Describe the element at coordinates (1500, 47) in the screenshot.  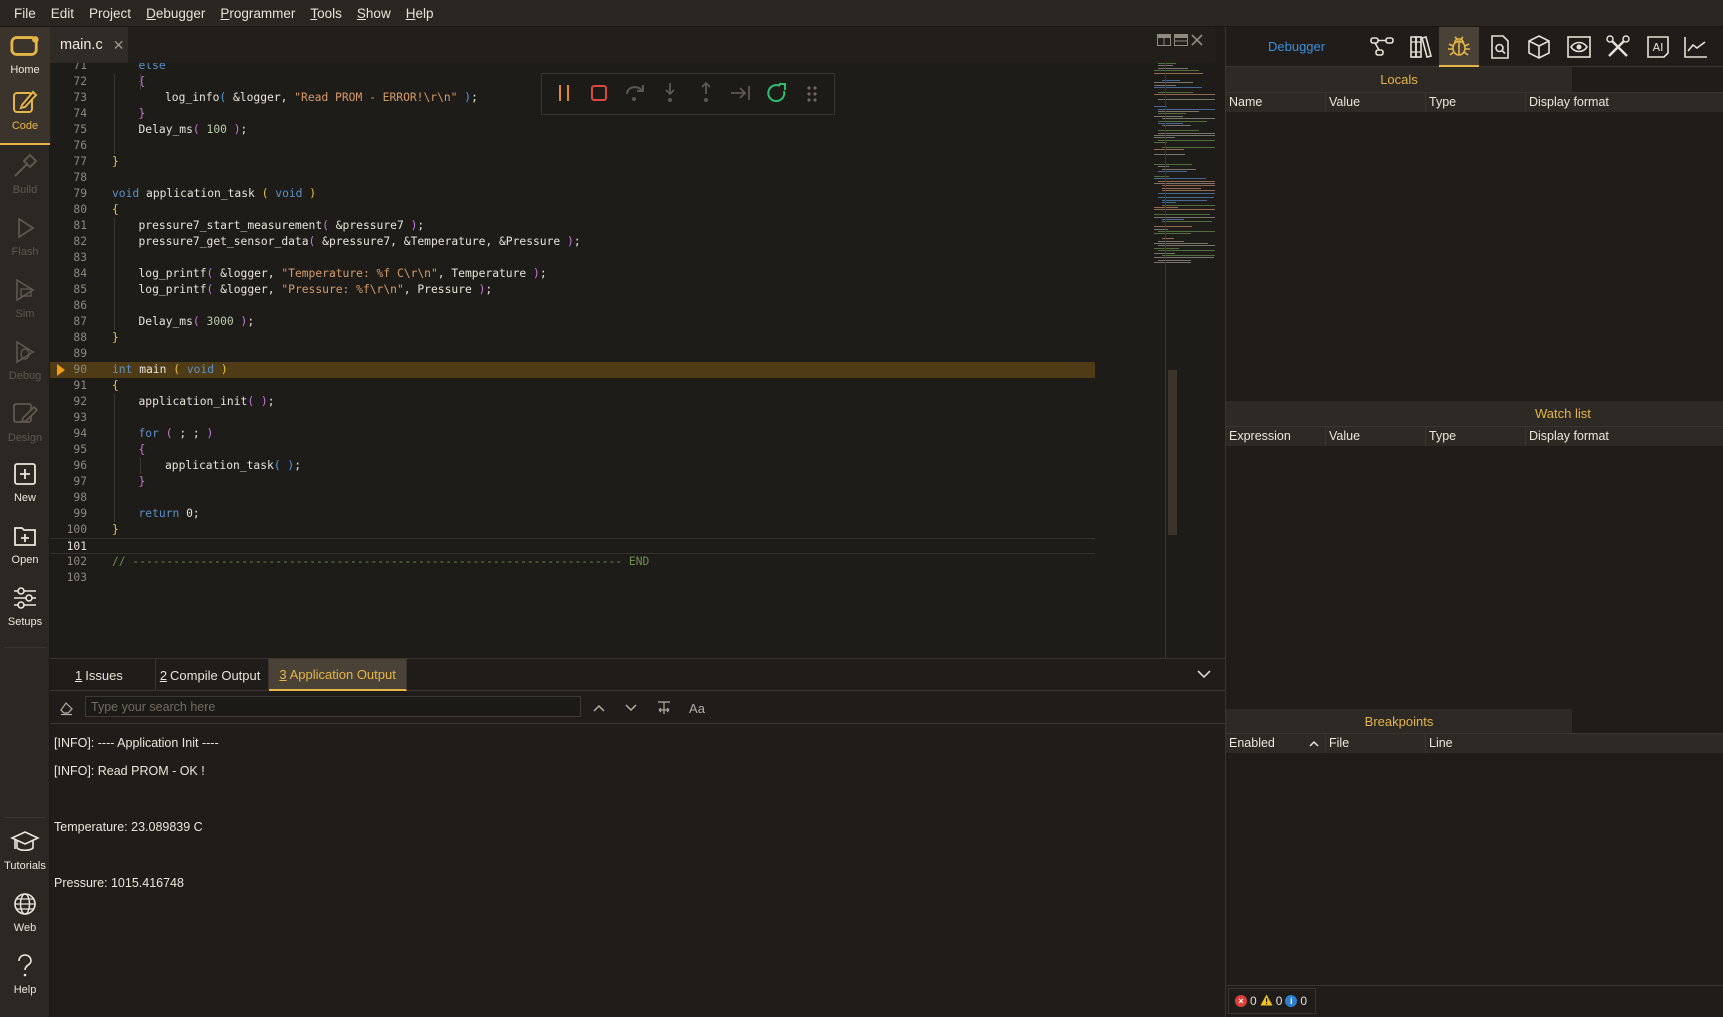
I see `file-search-icon` at that location.